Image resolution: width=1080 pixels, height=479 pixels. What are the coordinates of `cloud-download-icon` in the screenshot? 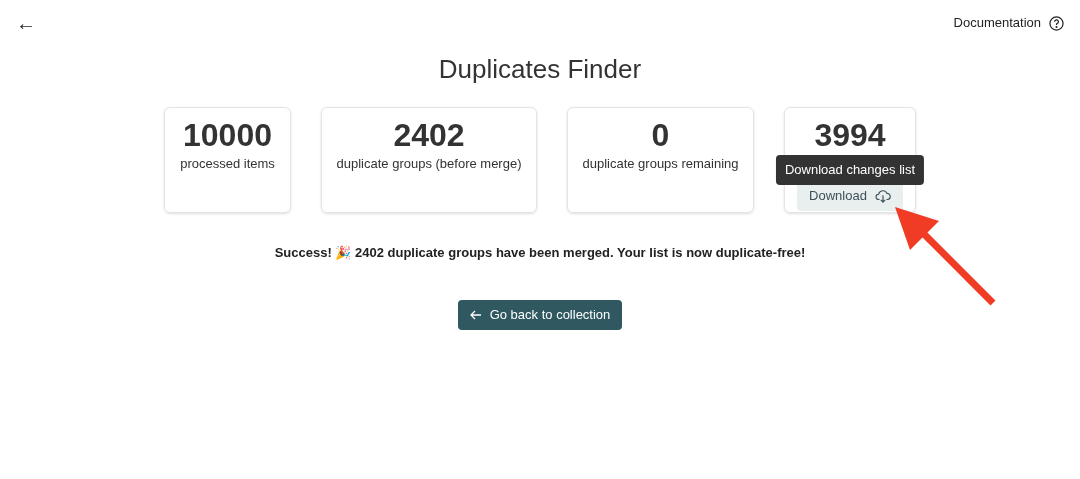 It's located at (882, 196).